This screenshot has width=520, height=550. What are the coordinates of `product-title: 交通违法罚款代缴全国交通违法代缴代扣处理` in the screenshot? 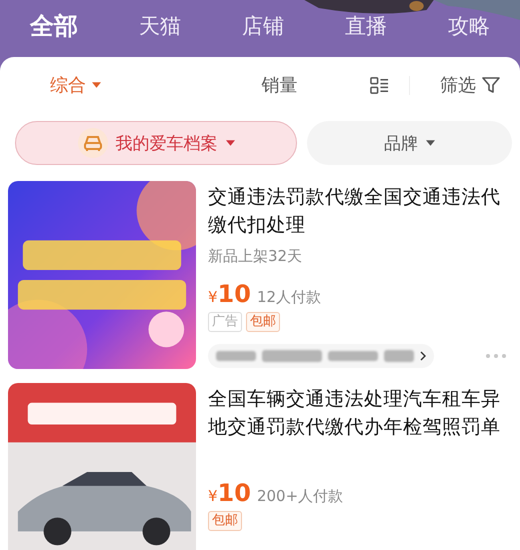 It's located at (360, 211).